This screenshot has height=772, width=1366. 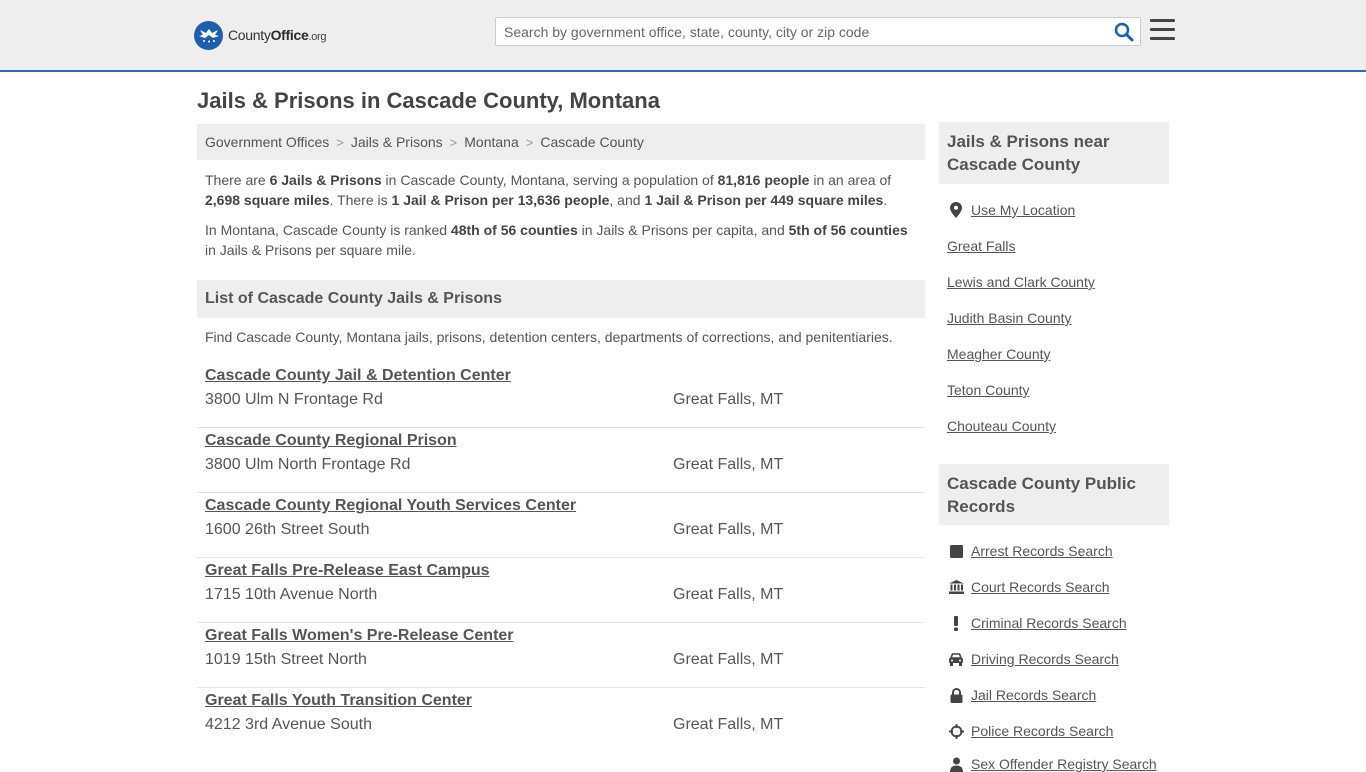 What do you see at coordinates (286, 659) in the screenshot?
I see `listing-address: 1019 15th Street North` at bounding box center [286, 659].